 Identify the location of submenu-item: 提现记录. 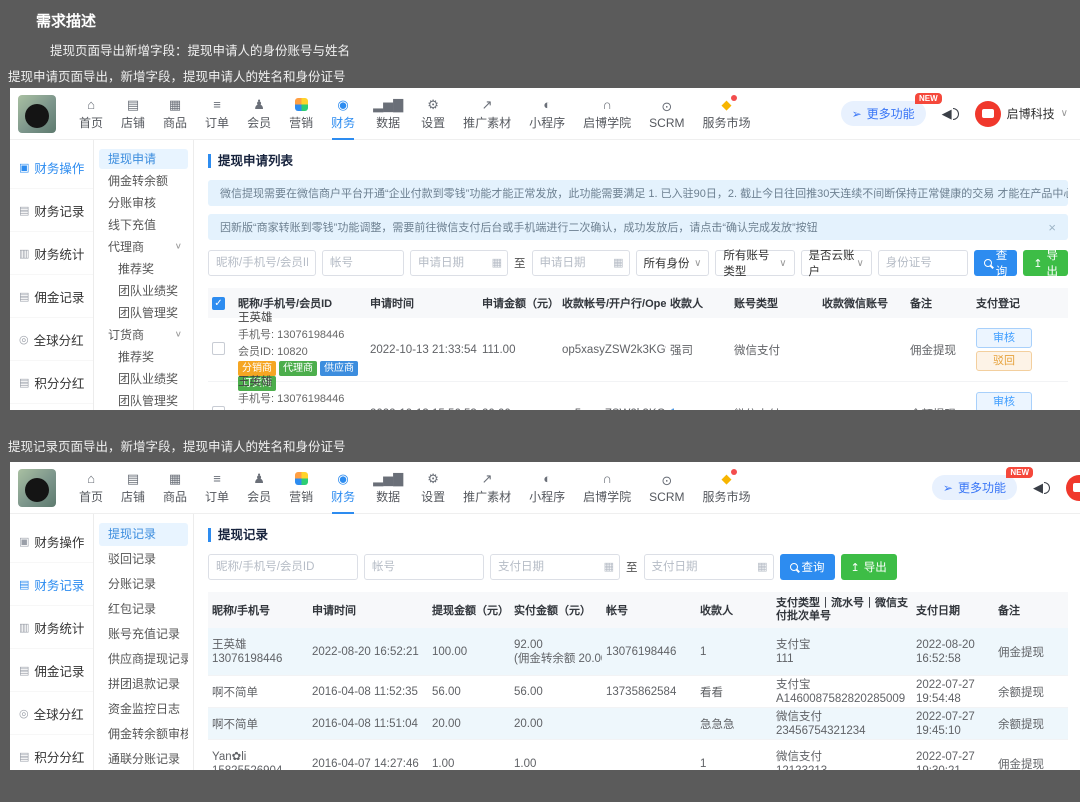
(143, 534).